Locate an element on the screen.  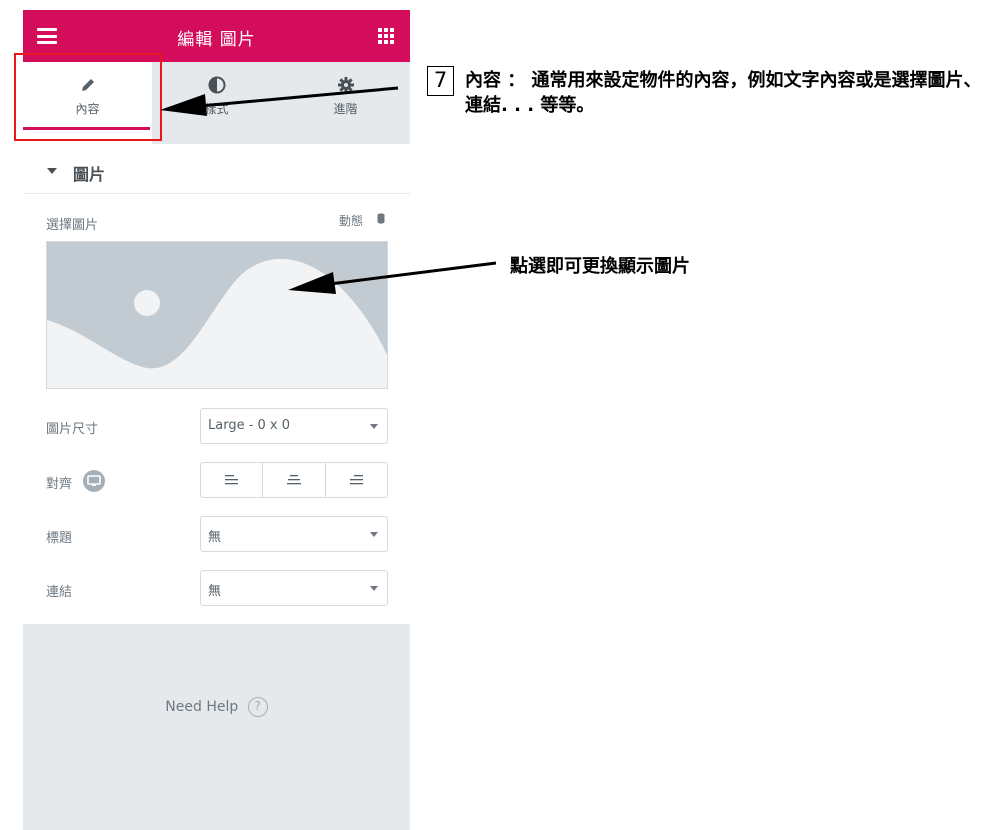
section-title: 圖片 is located at coordinates (89, 174).